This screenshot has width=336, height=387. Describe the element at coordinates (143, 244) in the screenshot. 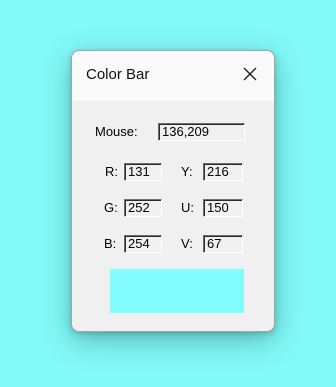

I see `b-value-field: 254` at that location.